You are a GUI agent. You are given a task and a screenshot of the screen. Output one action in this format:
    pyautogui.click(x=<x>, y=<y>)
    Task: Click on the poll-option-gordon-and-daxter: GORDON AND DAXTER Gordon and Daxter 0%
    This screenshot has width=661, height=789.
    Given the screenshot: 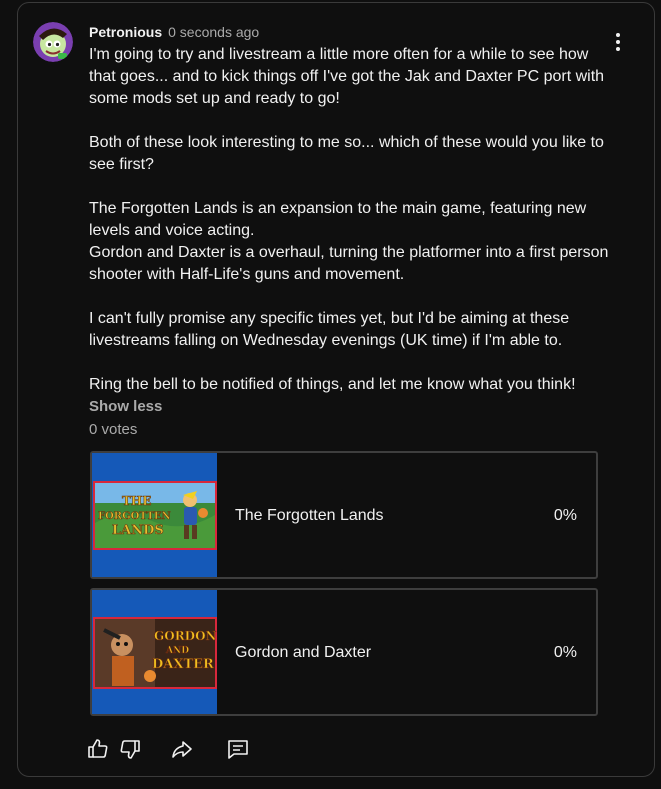 What is the action you would take?
    pyautogui.click(x=344, y=652)
    